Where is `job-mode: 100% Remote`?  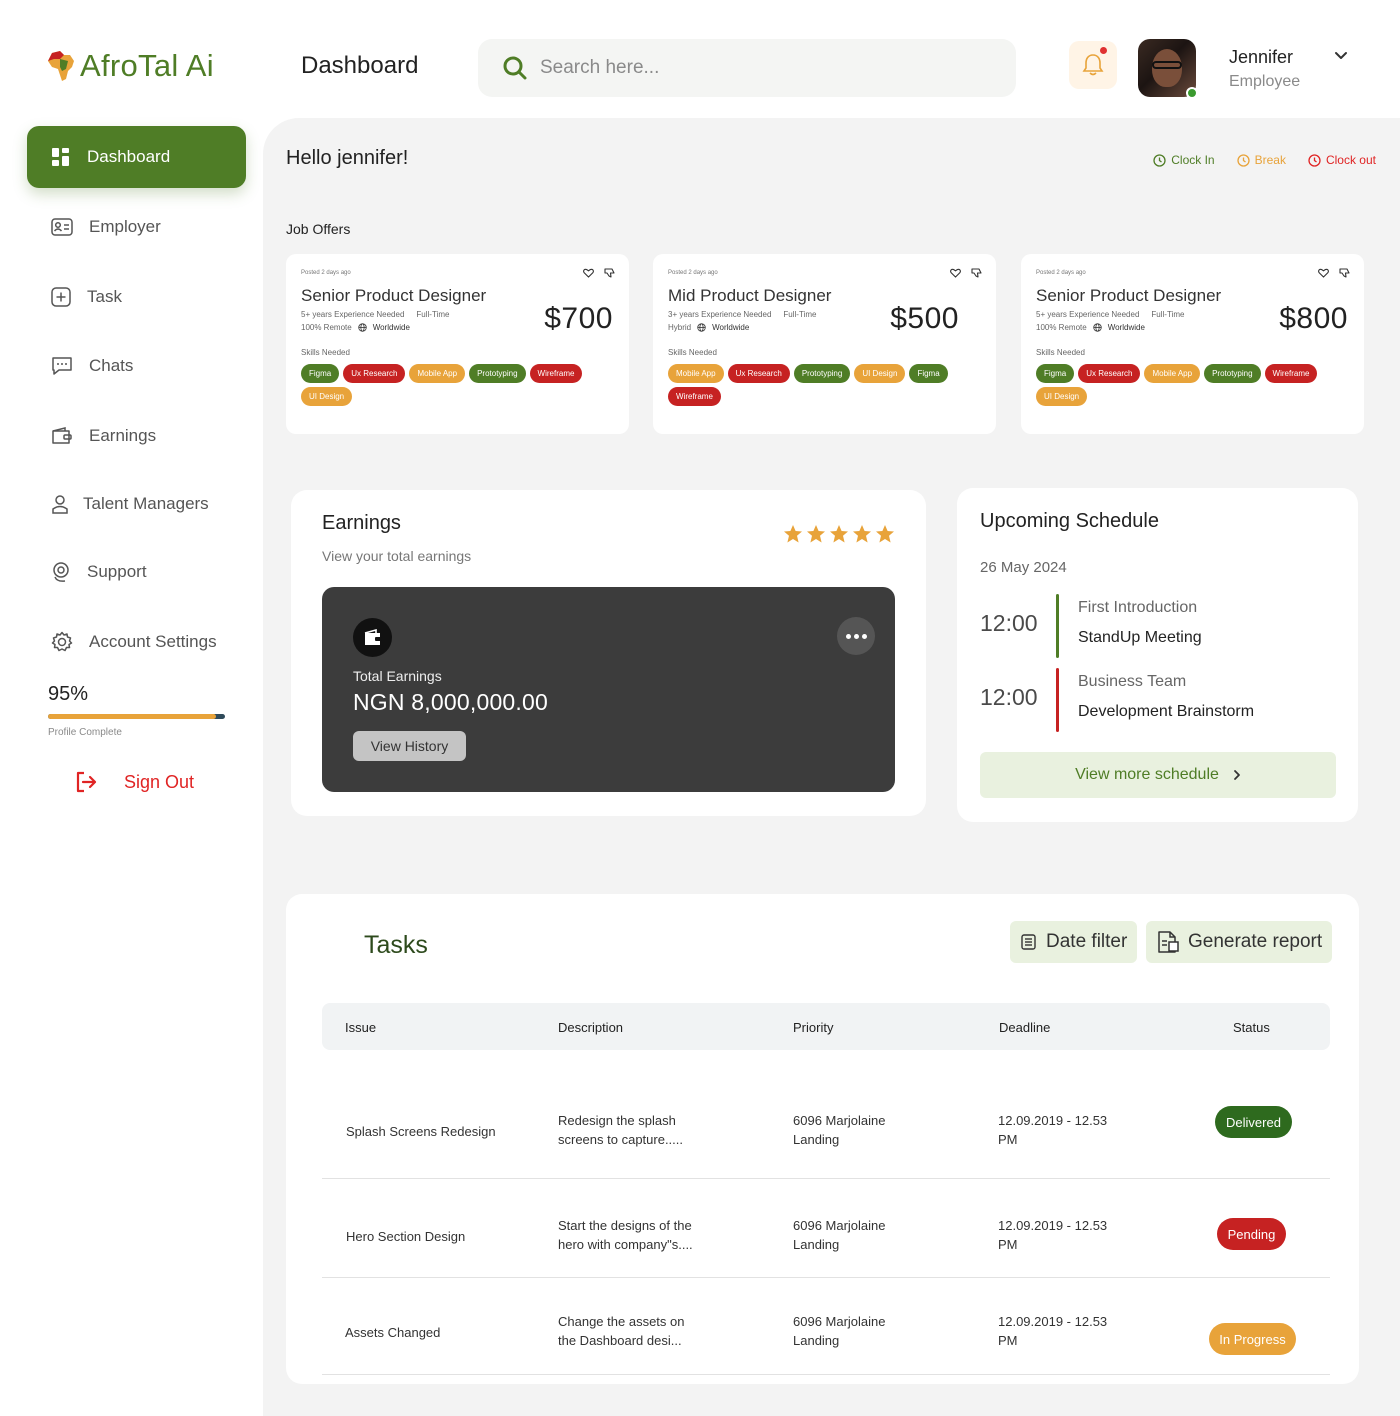 job-mode: 100% Remote is located at coordinates (326, 327).